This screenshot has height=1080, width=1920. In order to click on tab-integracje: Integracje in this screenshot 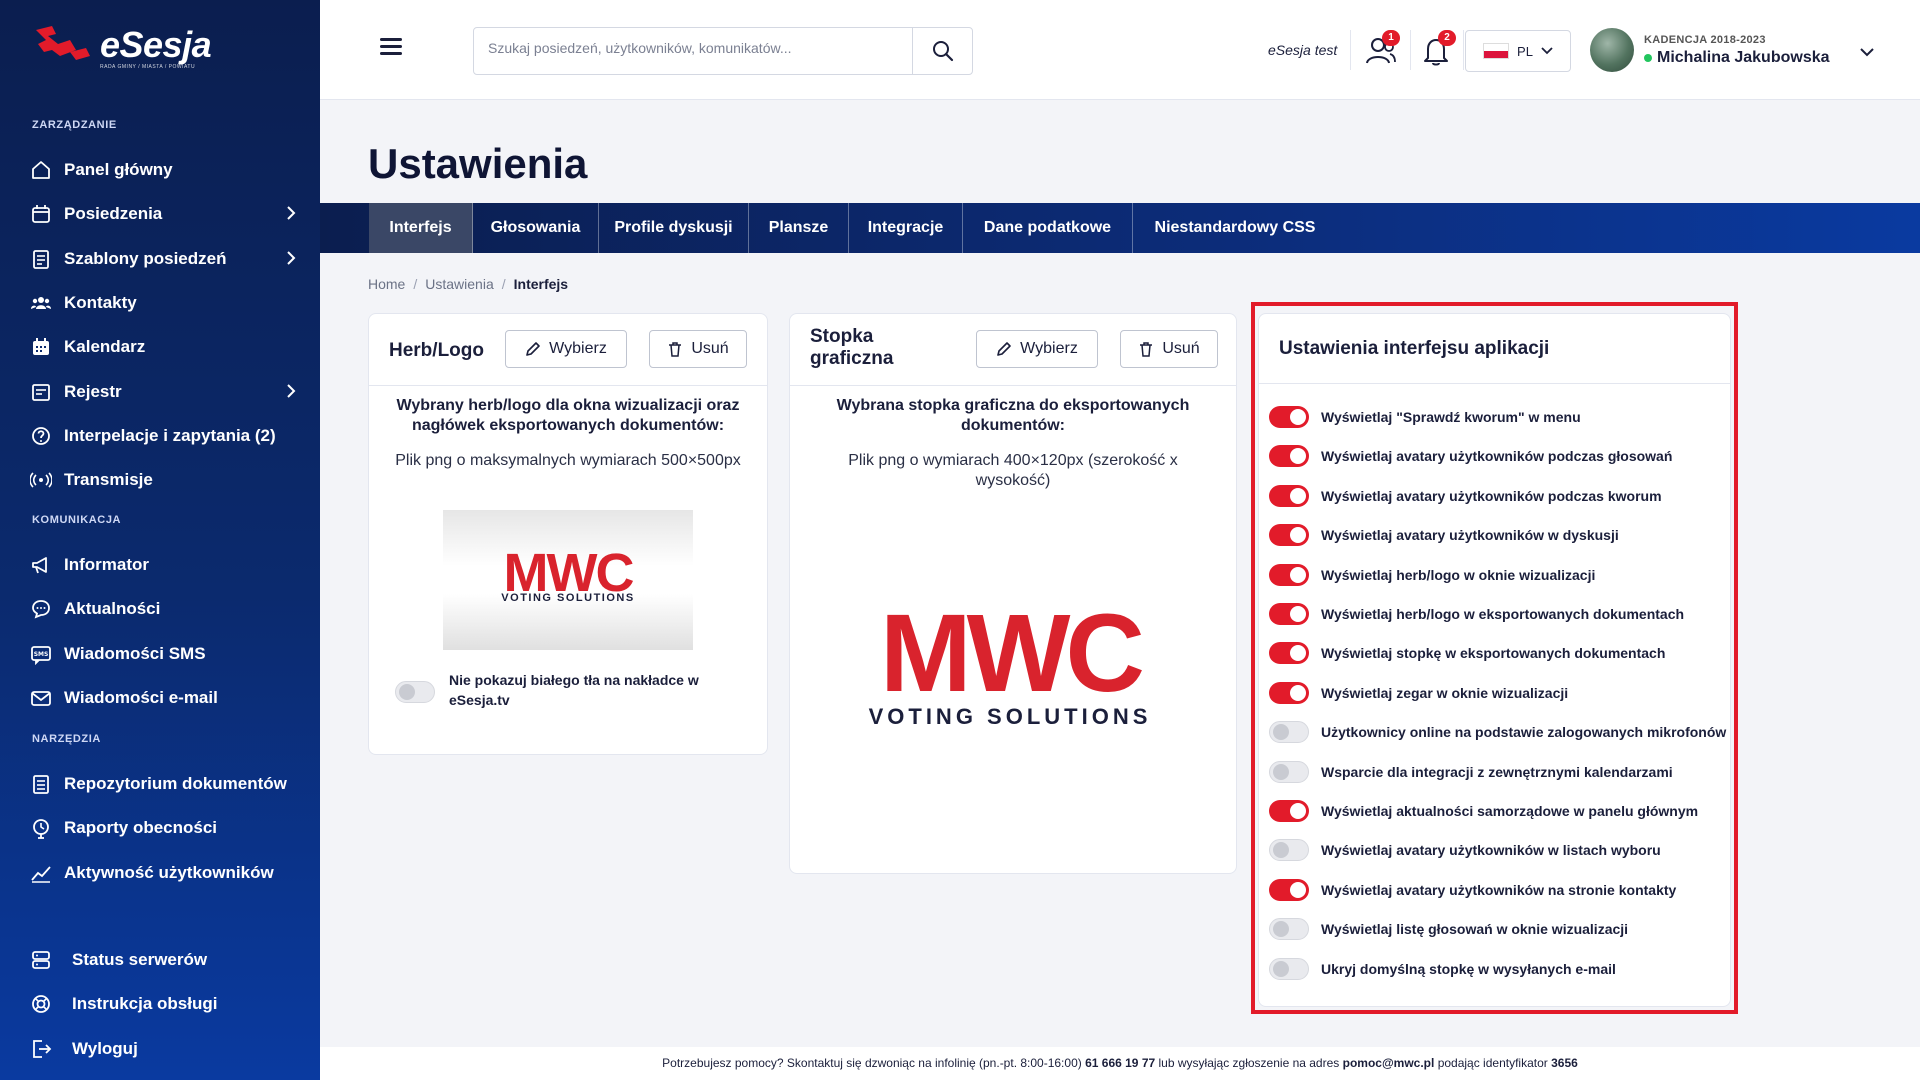, I will do `click(906, 228)`.